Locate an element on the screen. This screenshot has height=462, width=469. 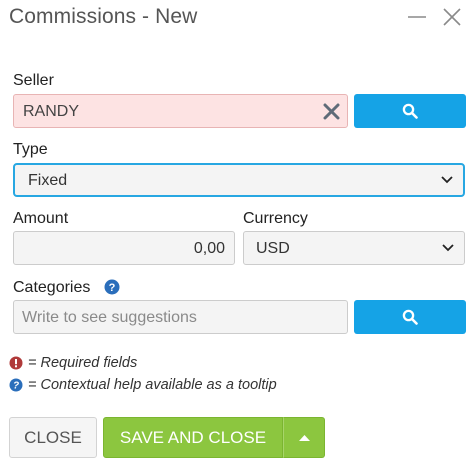
save-options-dropdown-button is located at coordinates (304, 437).